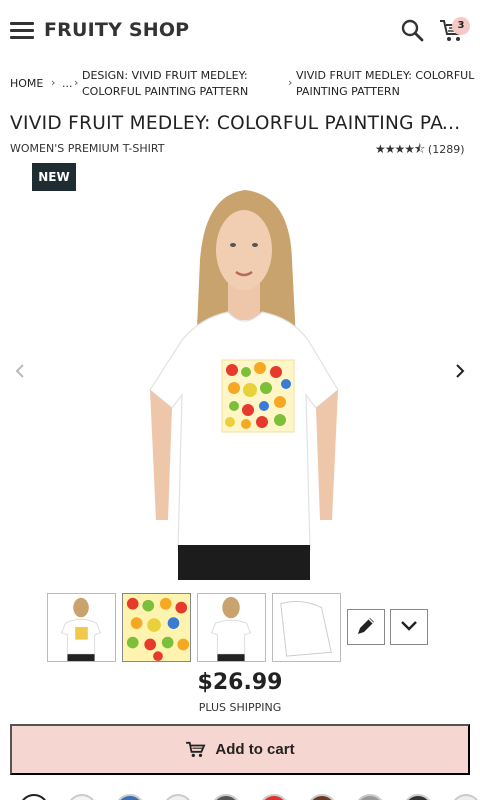  What do you see at coordinates (26, 84) in the screenshot?
I see `breadcrumb-home: HOME` at bounding box center [26, 84].